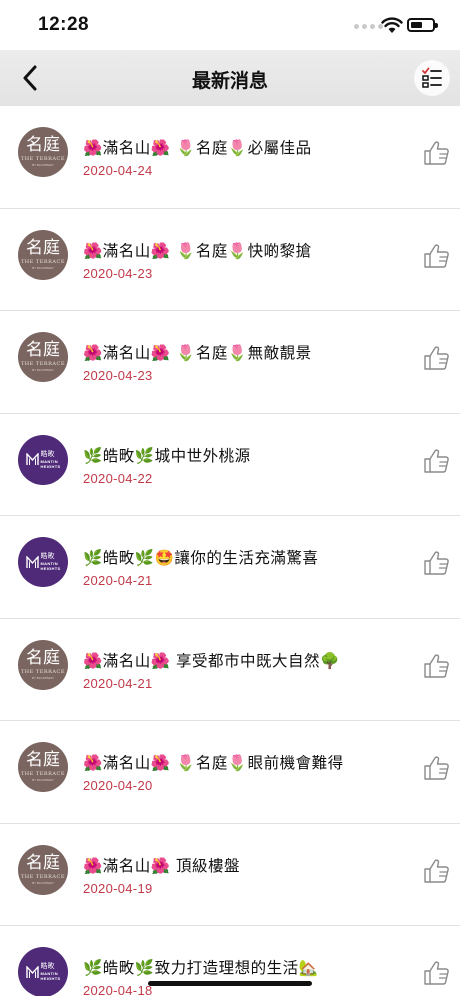  What do you see at coordinates (416, 25) in the screenshot?
I see `battery-level` at bounding box center [416, 25].